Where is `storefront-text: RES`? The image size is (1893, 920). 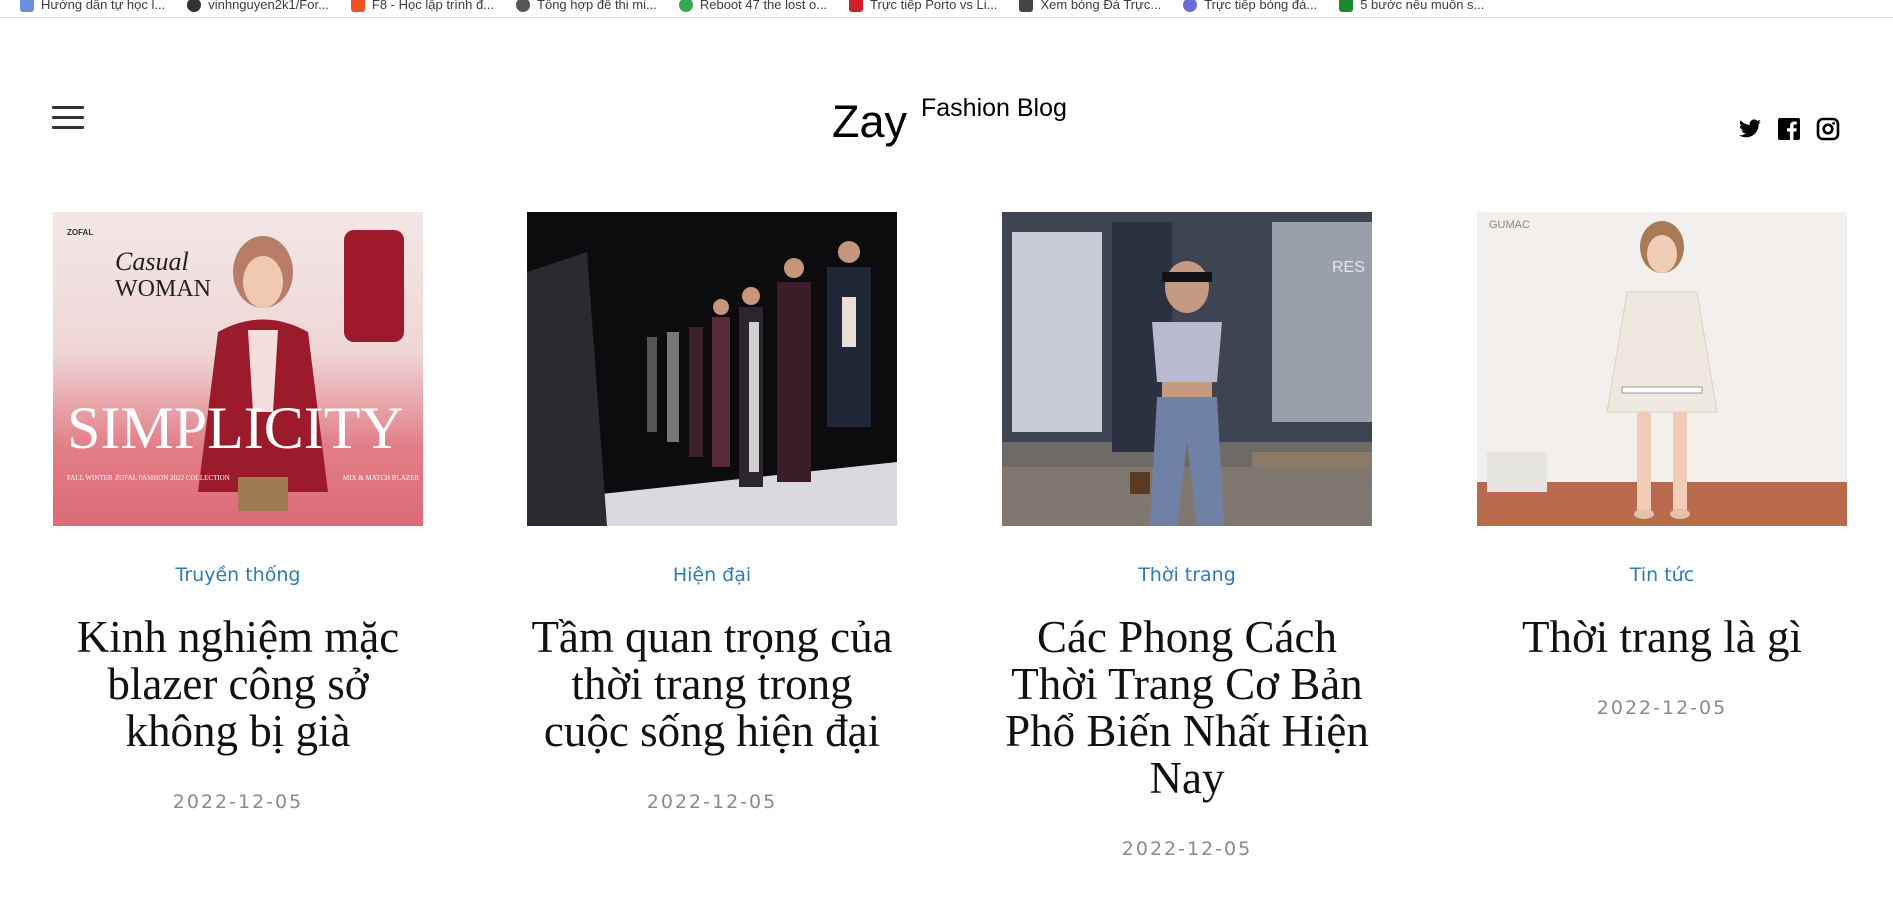
storefront-text: RES is located at coordinates (1348, 267).